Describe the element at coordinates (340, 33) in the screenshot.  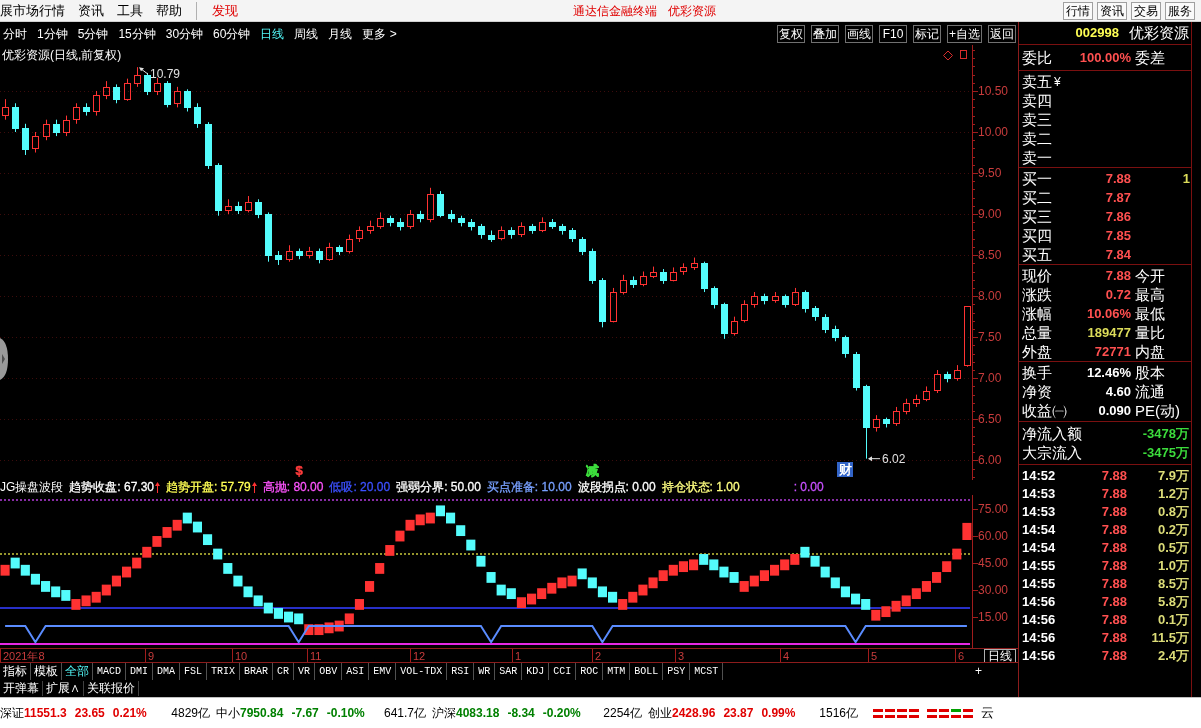
I see `period-tab: 月线` at that location.